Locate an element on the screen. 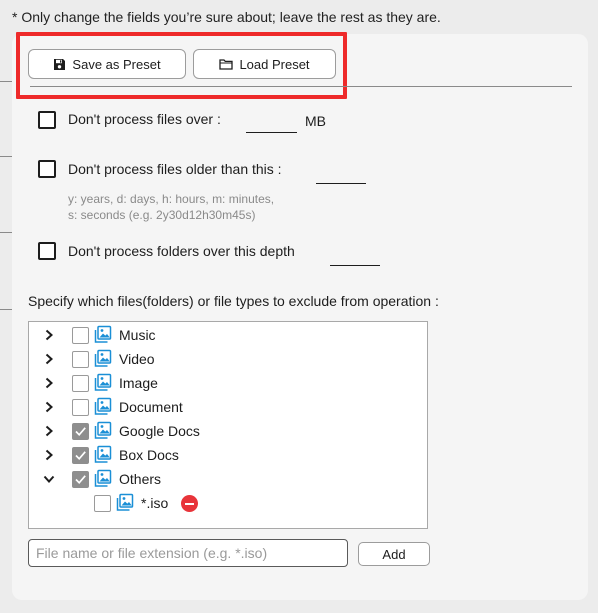  size-limit-label: Don't process files over : is located at coordinates (144, 119).